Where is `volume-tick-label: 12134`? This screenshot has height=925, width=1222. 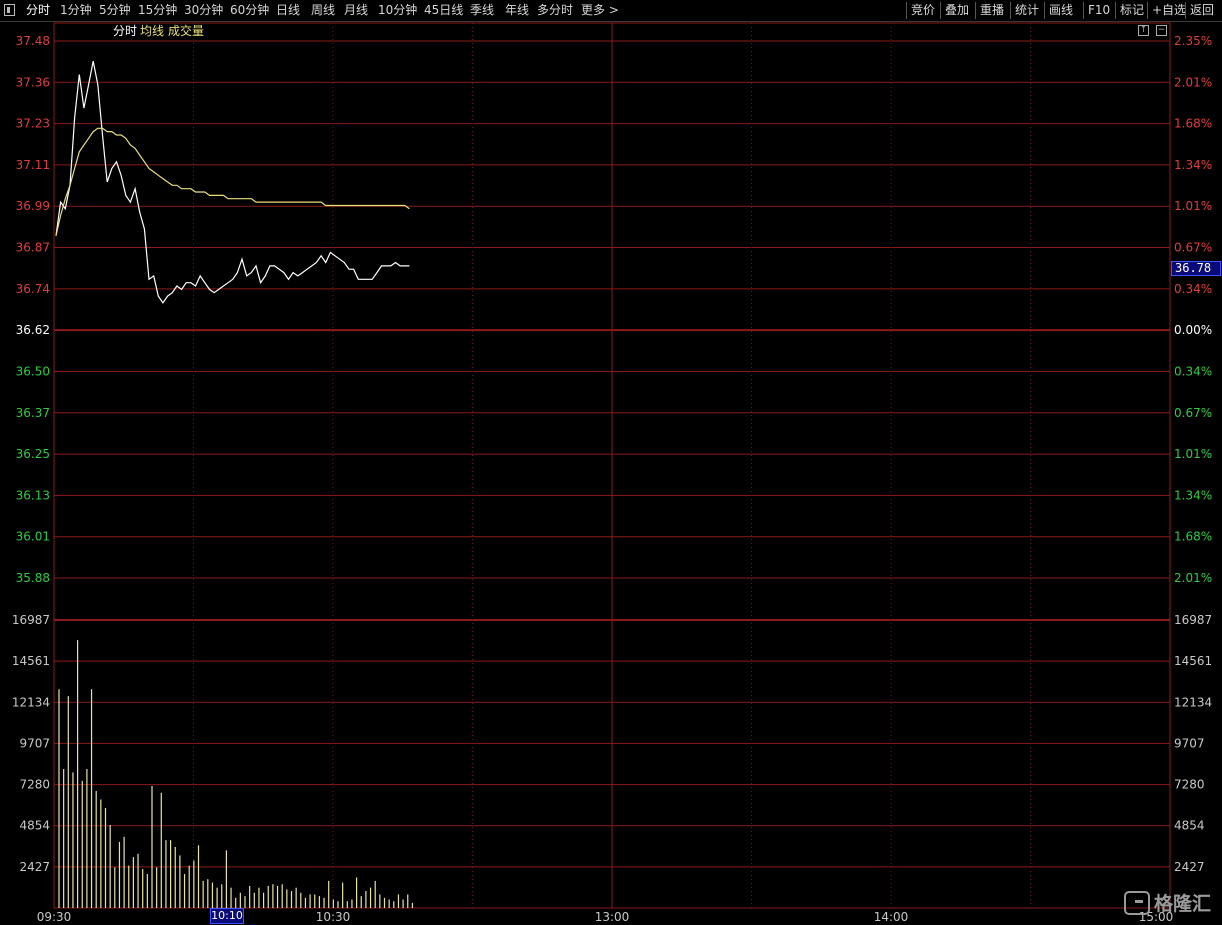
volume-tick-label: 12134 is located at coordinates (31, 702).